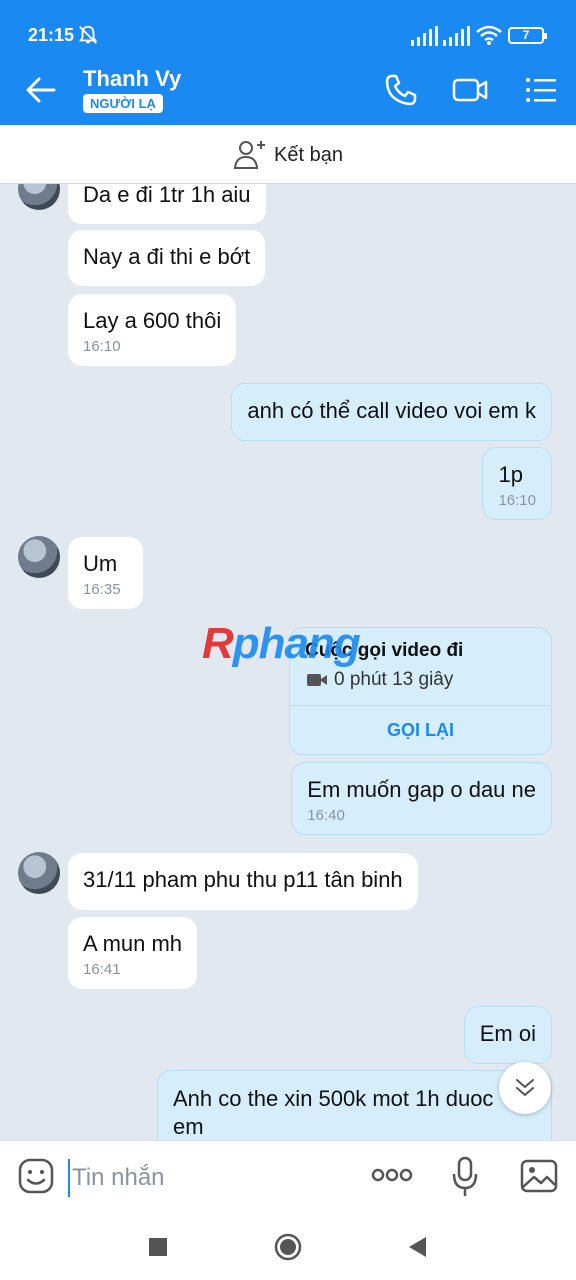 This screenshot has height=1280, width=576. I want to click on message-bubble-outgoing: anh có thể call video voi em k, so click(391, 412).